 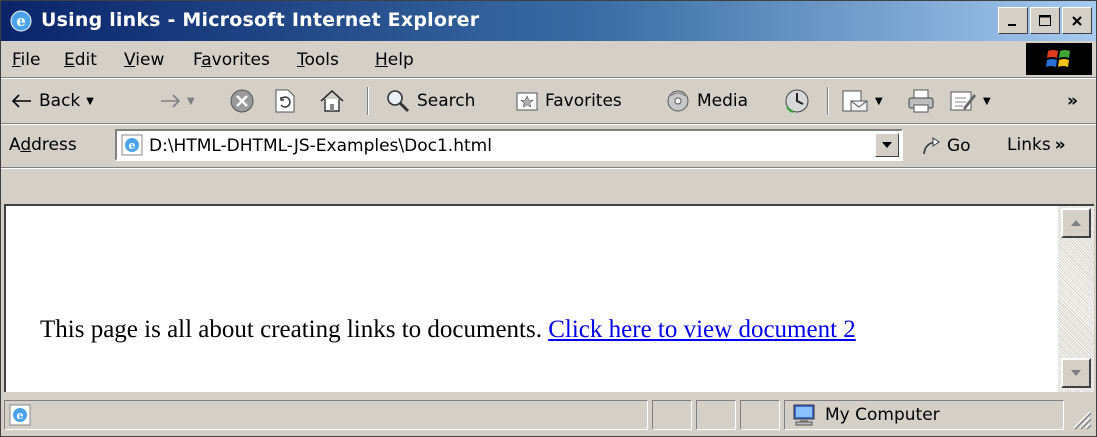 I want to click on page-status-icon: e, so click(x=20, y=415).